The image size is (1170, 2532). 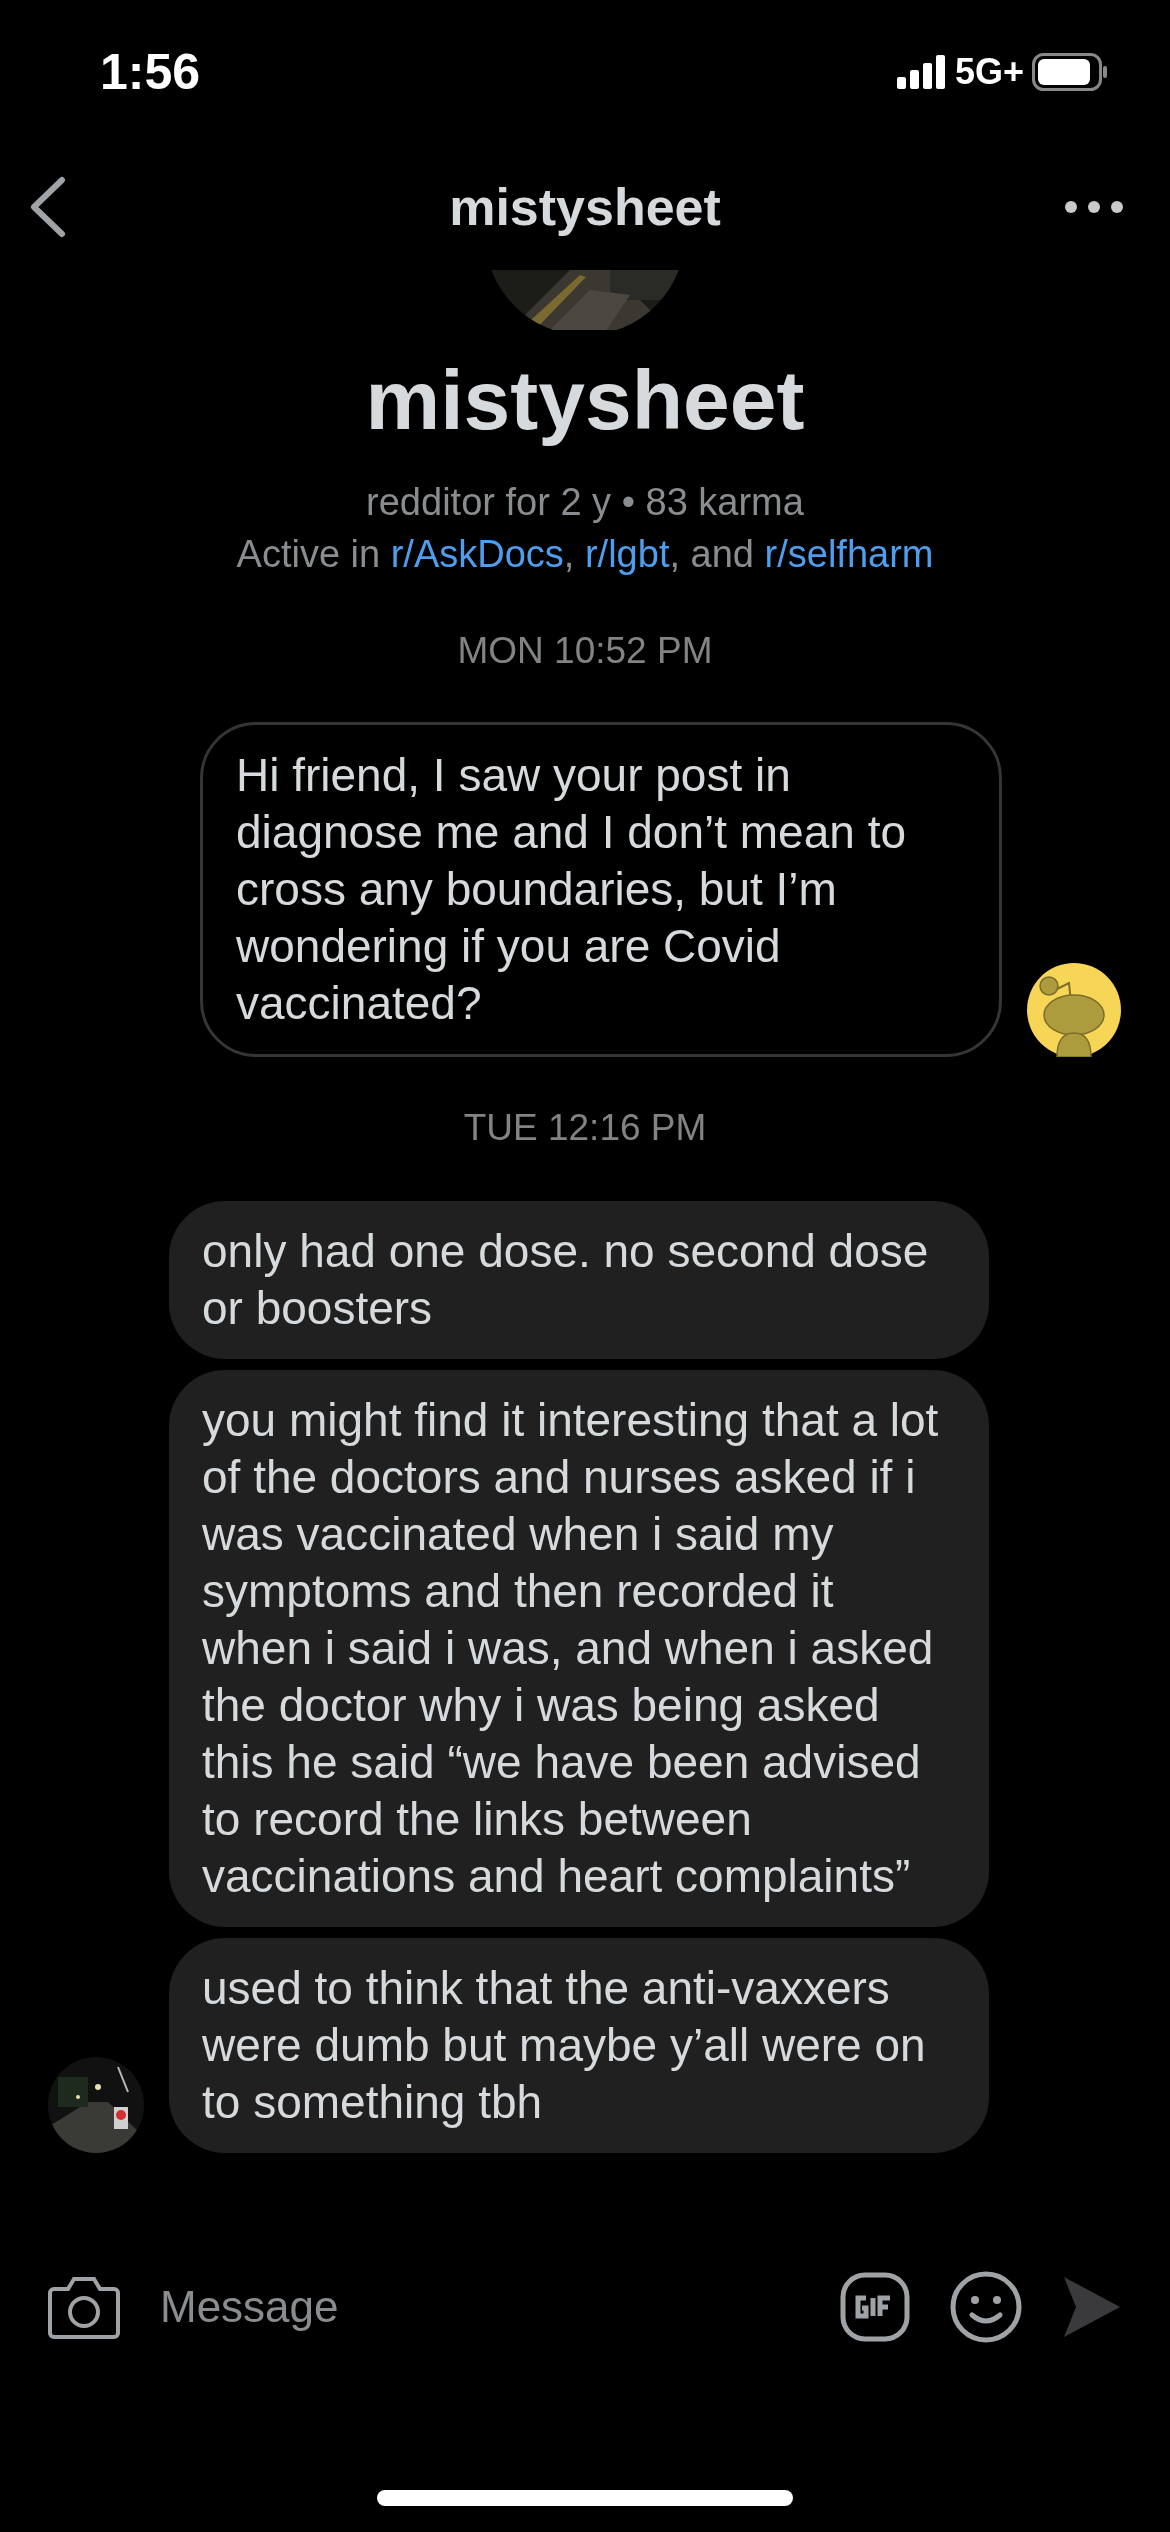 I want to click on avatar-icon, so click(x=1074, y=1010).